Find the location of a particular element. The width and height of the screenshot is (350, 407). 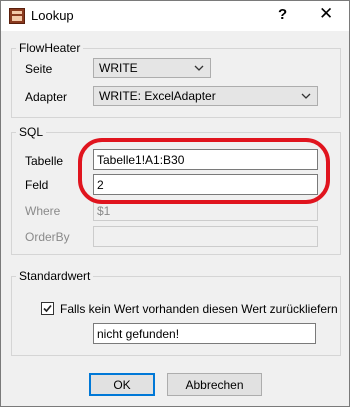

seite-dropdown: WRITE is located at coordinates (152, 68).